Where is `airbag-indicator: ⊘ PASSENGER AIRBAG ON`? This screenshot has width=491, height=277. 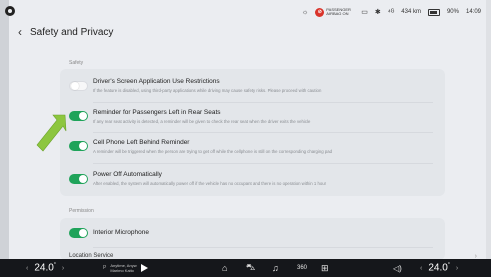
airbag-indicator: ⊘ PASSENGER AIRBAG ON is located at coordinates (334, 12).